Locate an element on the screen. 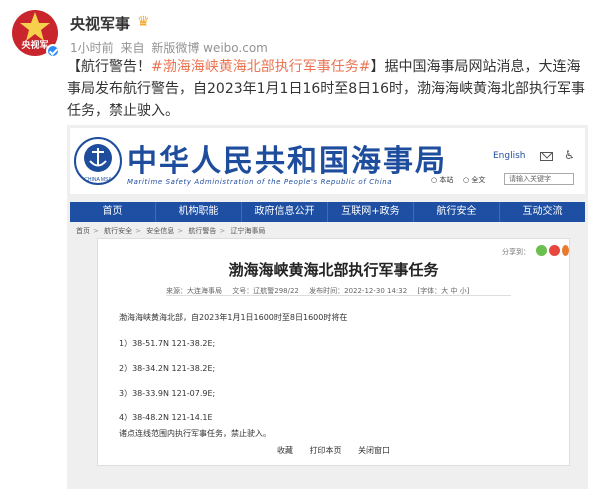 The image size is (596, 489). accessibility-icon: ♿ is located at coordinates (569, 155).